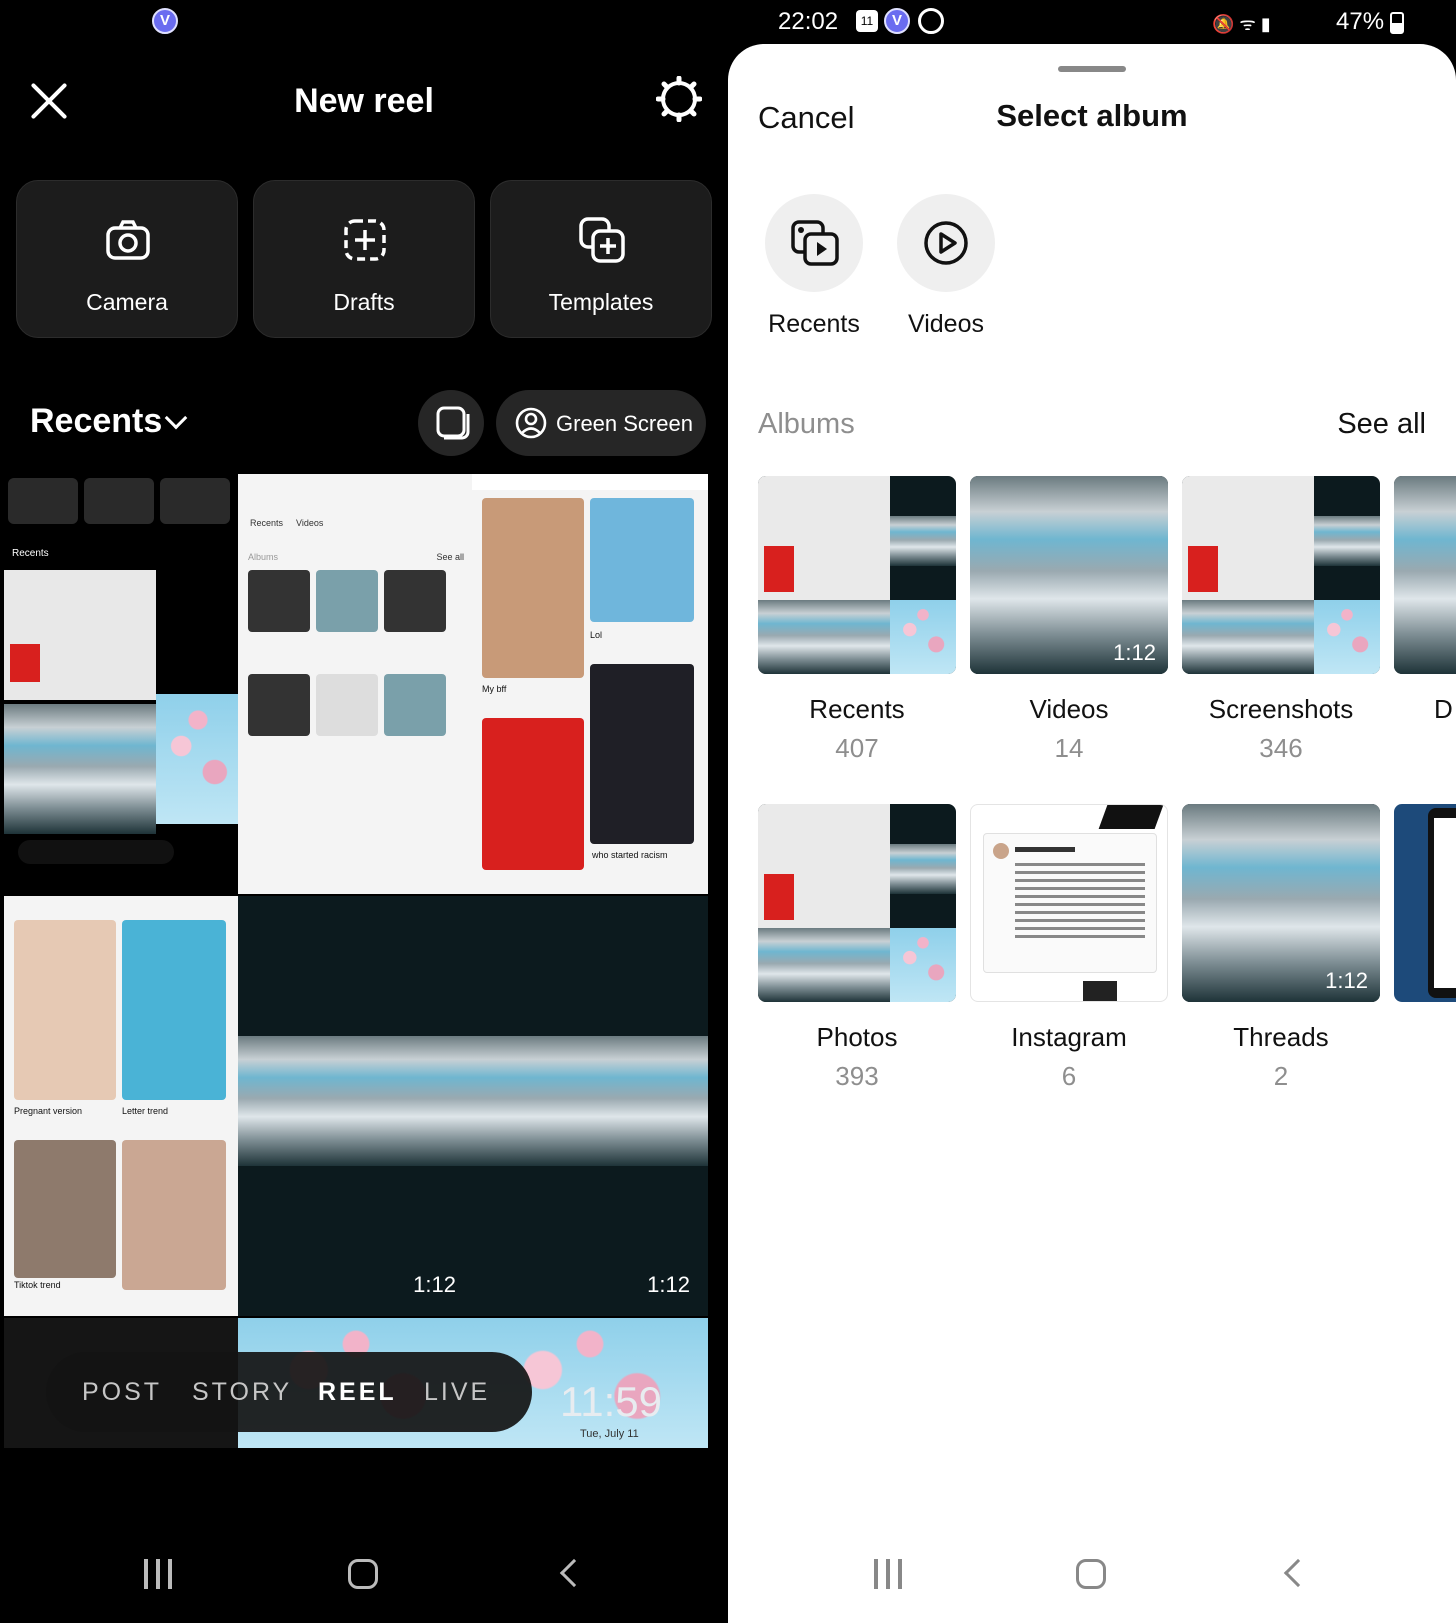 The image size is (1456, 1623). I want to click on mode-live: LIVE, so click(457, 1392).